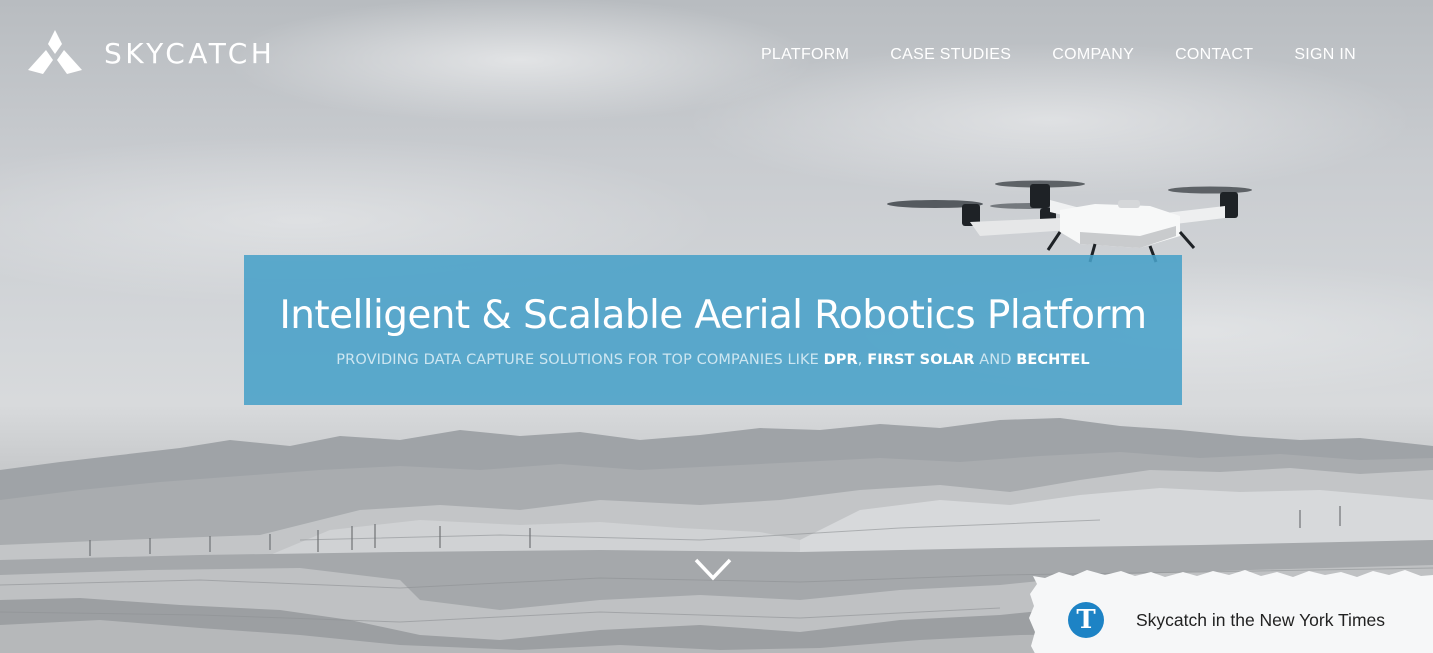 This screenshot has width=1433, height=653. I want to click on nav-case-studies: CASE STUDIES, so click(950, 55).